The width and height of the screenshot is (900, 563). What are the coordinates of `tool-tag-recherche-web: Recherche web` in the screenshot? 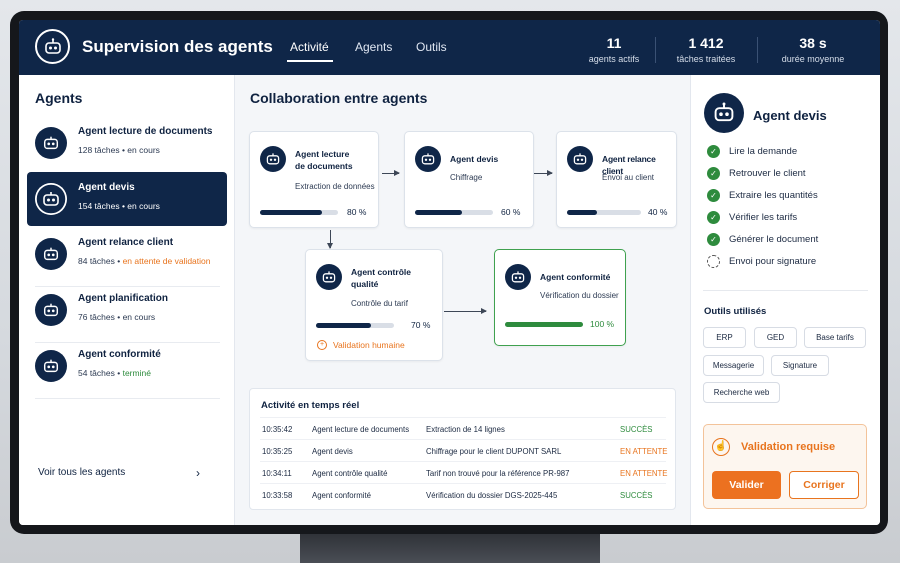 It's located at (741, 392).